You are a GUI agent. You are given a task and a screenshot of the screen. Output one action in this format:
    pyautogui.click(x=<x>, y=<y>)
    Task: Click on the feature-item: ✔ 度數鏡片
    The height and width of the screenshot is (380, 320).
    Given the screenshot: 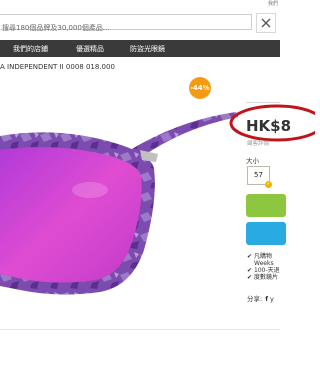 What is the action you would take?
    pyautogui.click(x=263, y=277)
    